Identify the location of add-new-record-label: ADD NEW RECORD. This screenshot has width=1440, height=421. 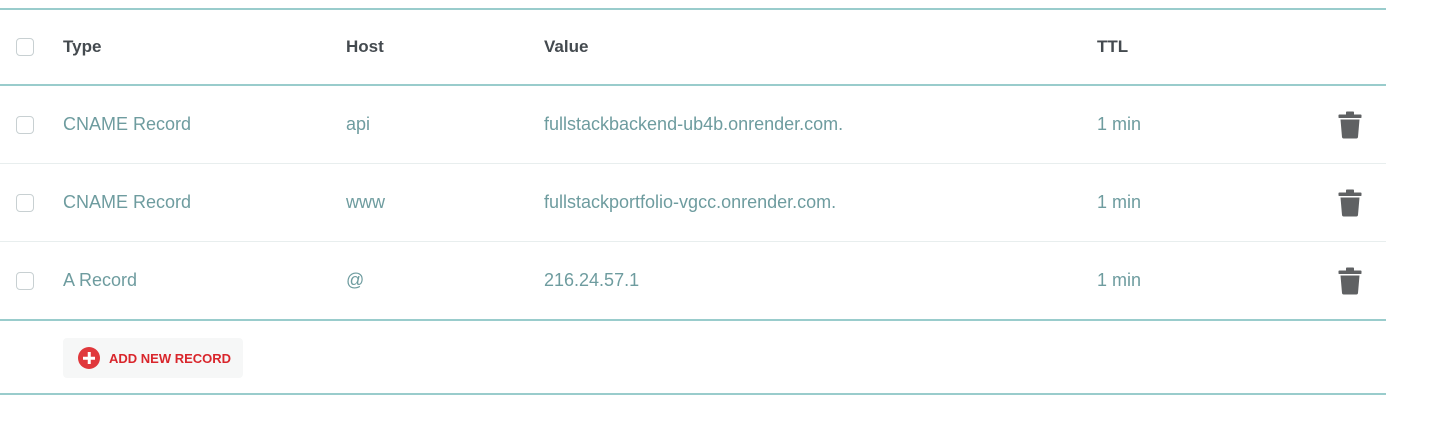
(170, 358).